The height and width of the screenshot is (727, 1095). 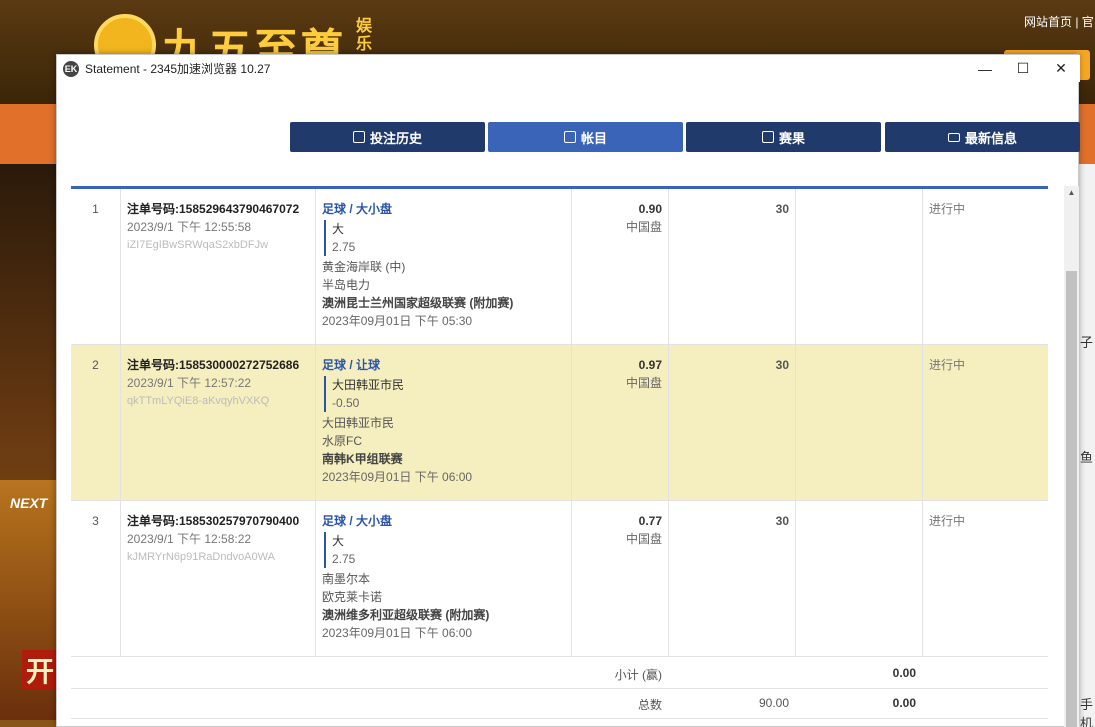 What do you see at coordinates (1059, 21) in the screenshot?
I see `background-top-links: 网站首页 | 官` at bounding box center [1059, 21].